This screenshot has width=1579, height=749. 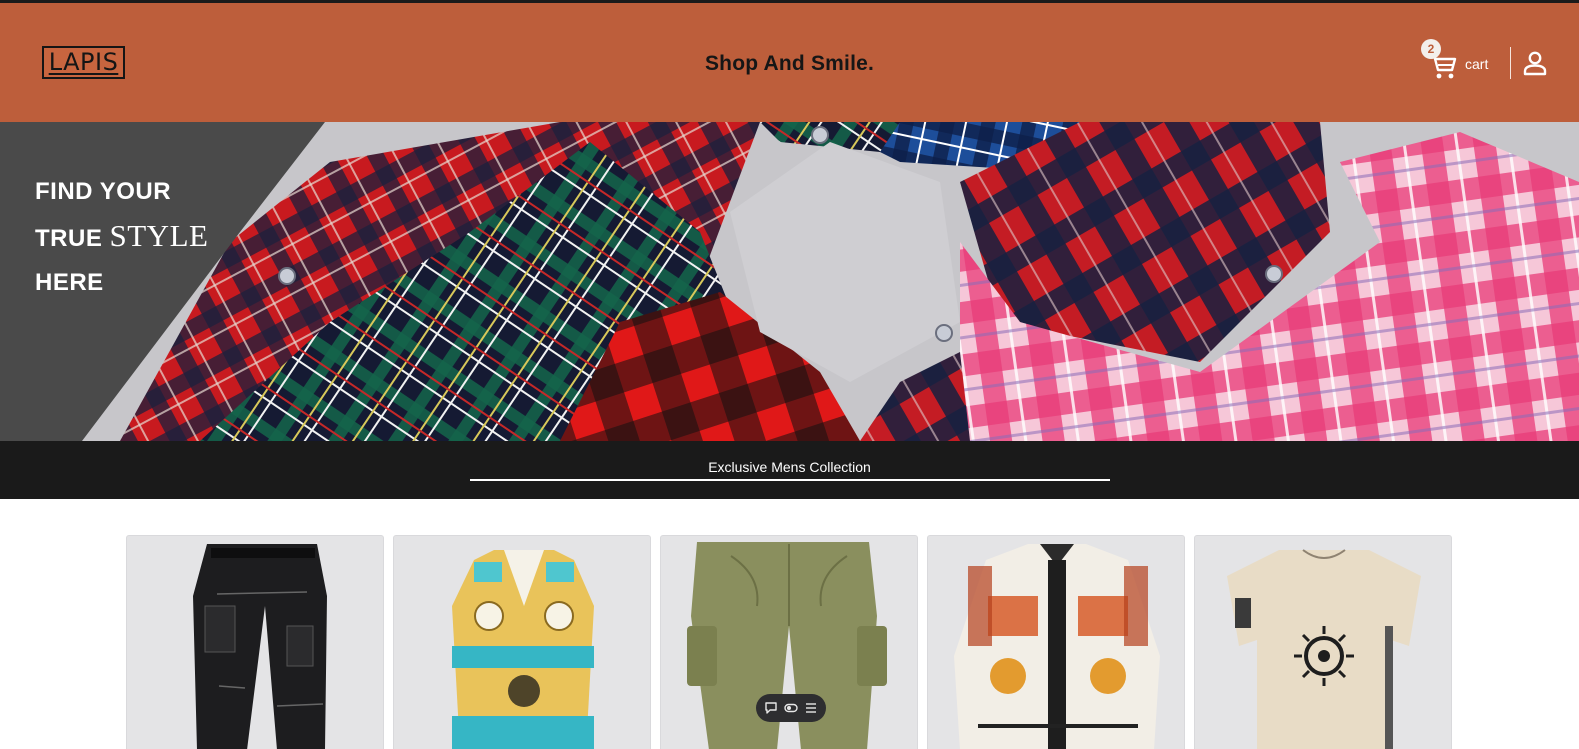 I want to click on hero-line-2-prefix: TRUE, so click(x=72, y=238).